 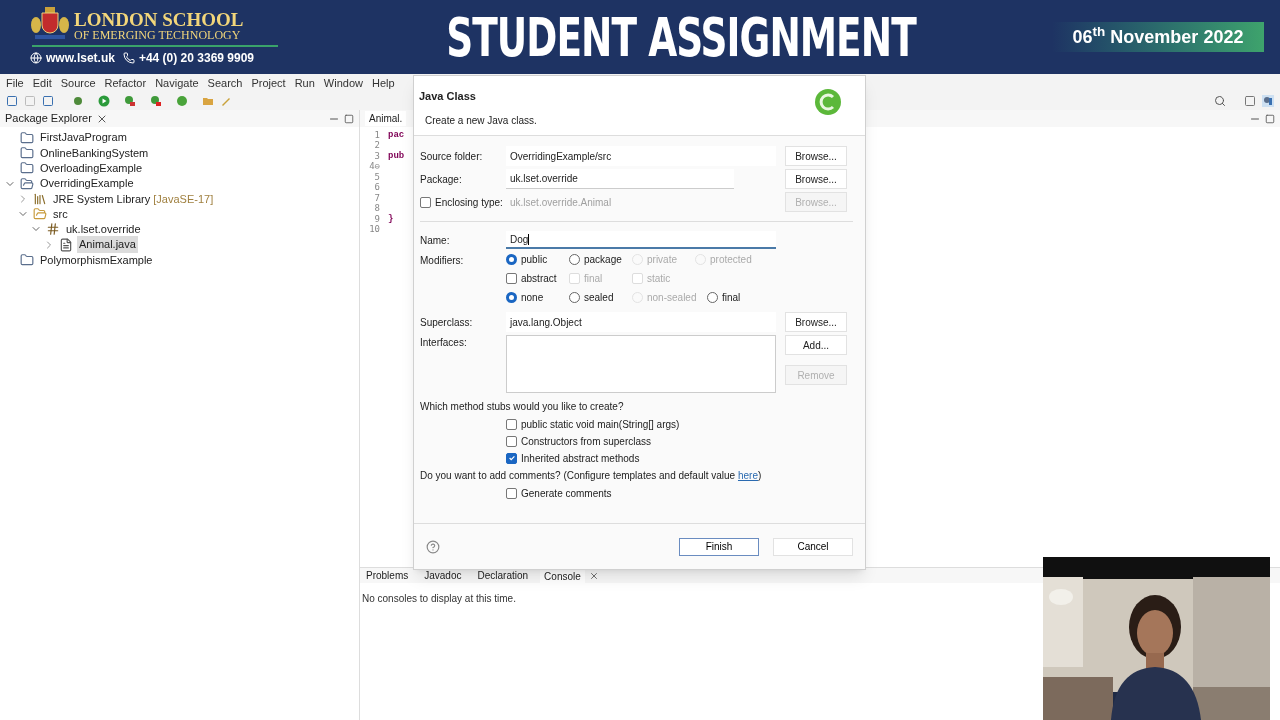 What do you see at coordinates (731, 260) in the screenshot?
I see `option-label: protected` at bounding box center [731, 260].